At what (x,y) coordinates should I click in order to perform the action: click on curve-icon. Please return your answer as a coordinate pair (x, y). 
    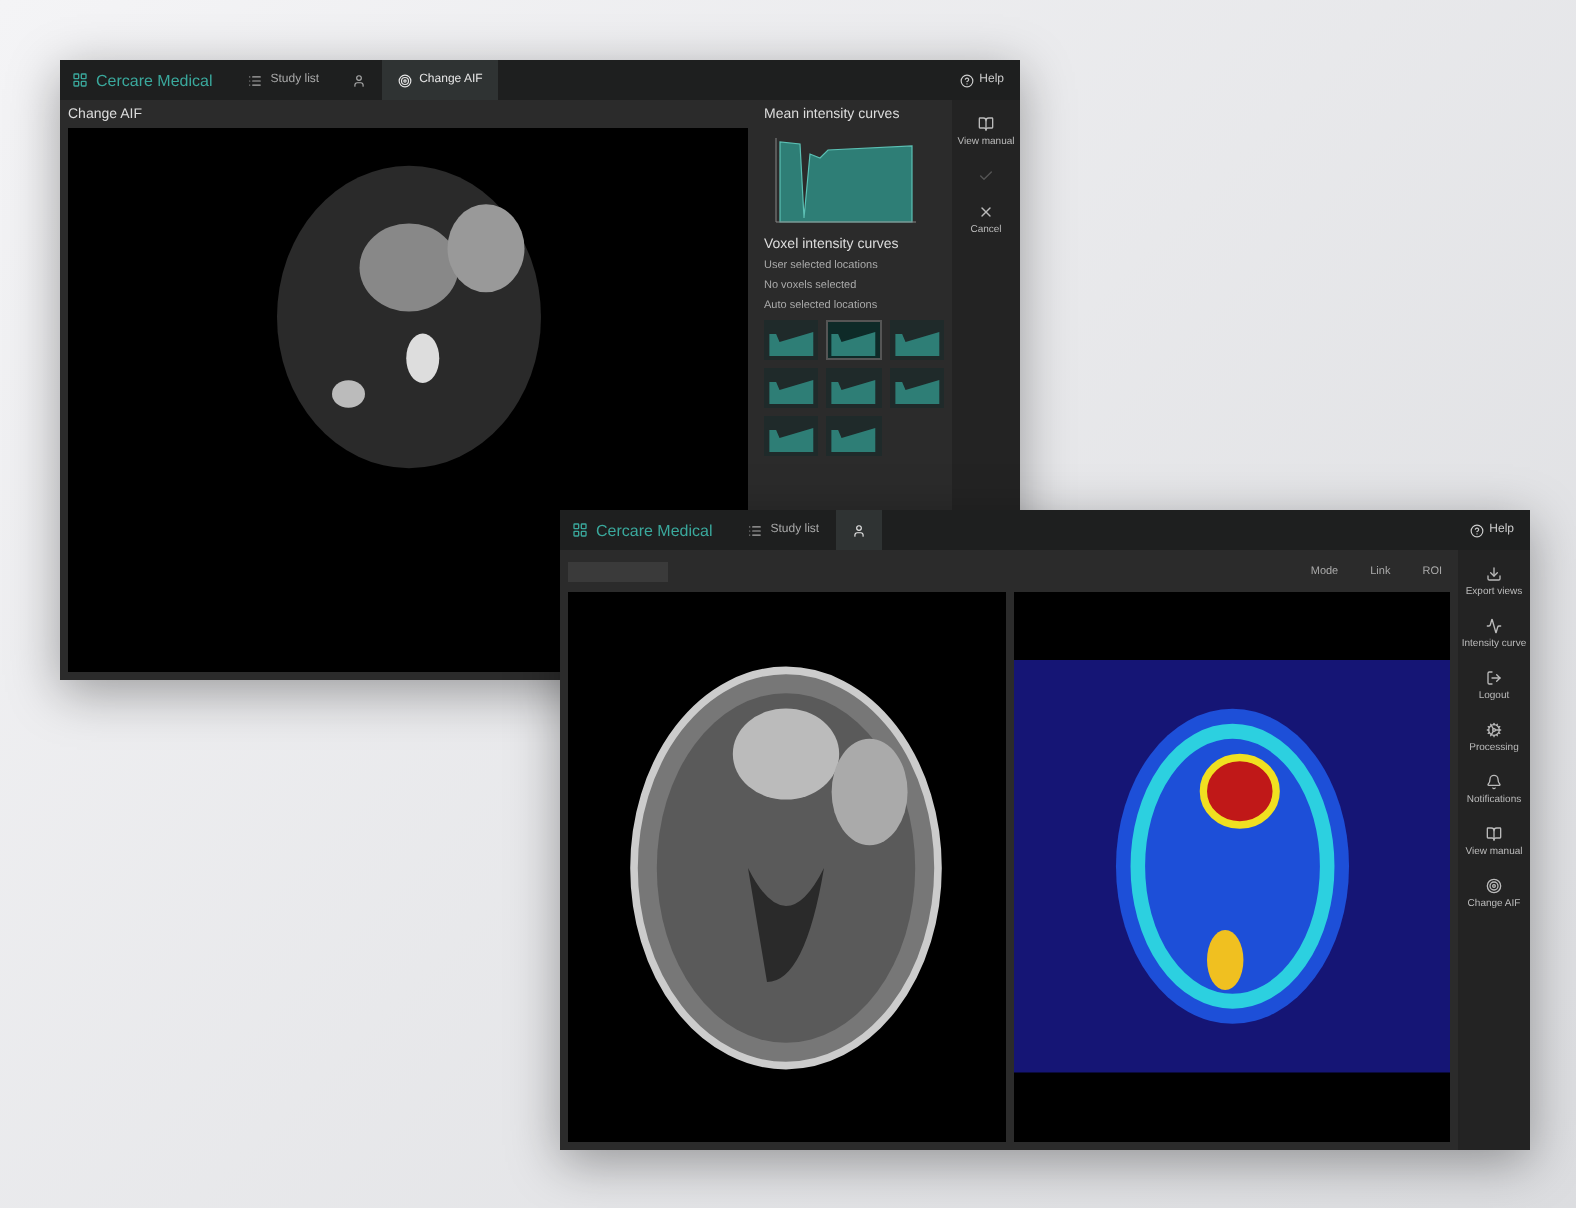
    Looking at the image, I should click on (1494, 626).